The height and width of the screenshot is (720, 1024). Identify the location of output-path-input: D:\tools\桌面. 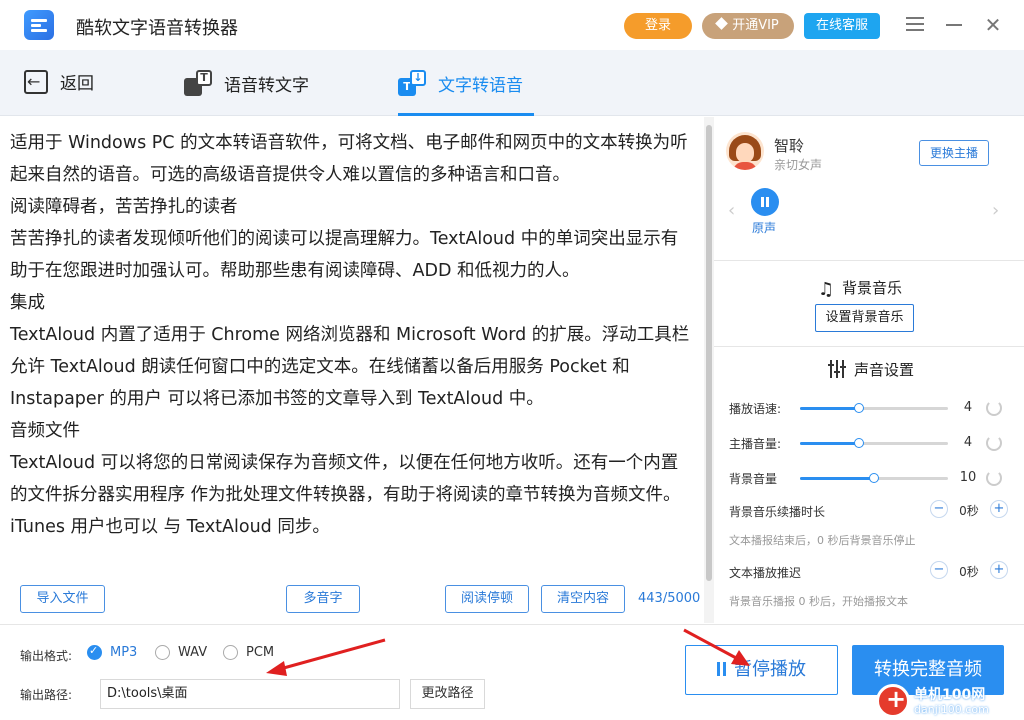
(250, 694).